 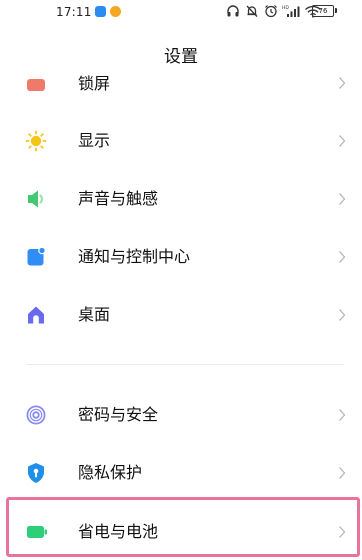 I want to click on status-time: 17:11, so click(x=74, y=12).